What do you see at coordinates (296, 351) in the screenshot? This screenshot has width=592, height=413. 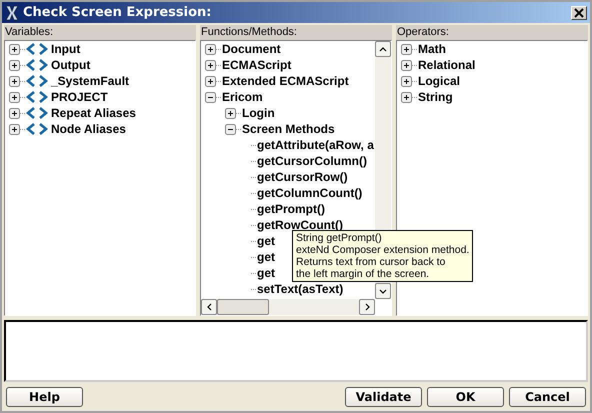 I see `expression-field` at bounding box center [296, 351].